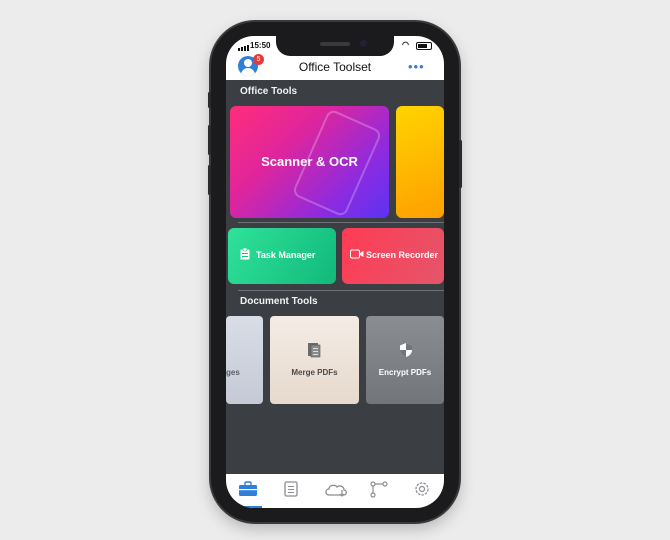 The width and height of the screenshot is (670, 540). What do you see at coordinates (244, 360) in the screenshot?
I see `document-tool-card: ges` at bounding box center [244, 360].